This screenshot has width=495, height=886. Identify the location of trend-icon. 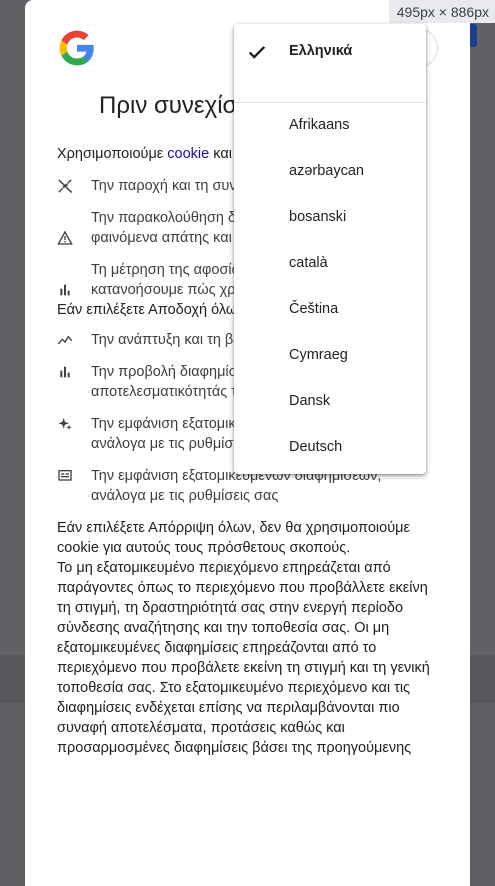
(65, 340).